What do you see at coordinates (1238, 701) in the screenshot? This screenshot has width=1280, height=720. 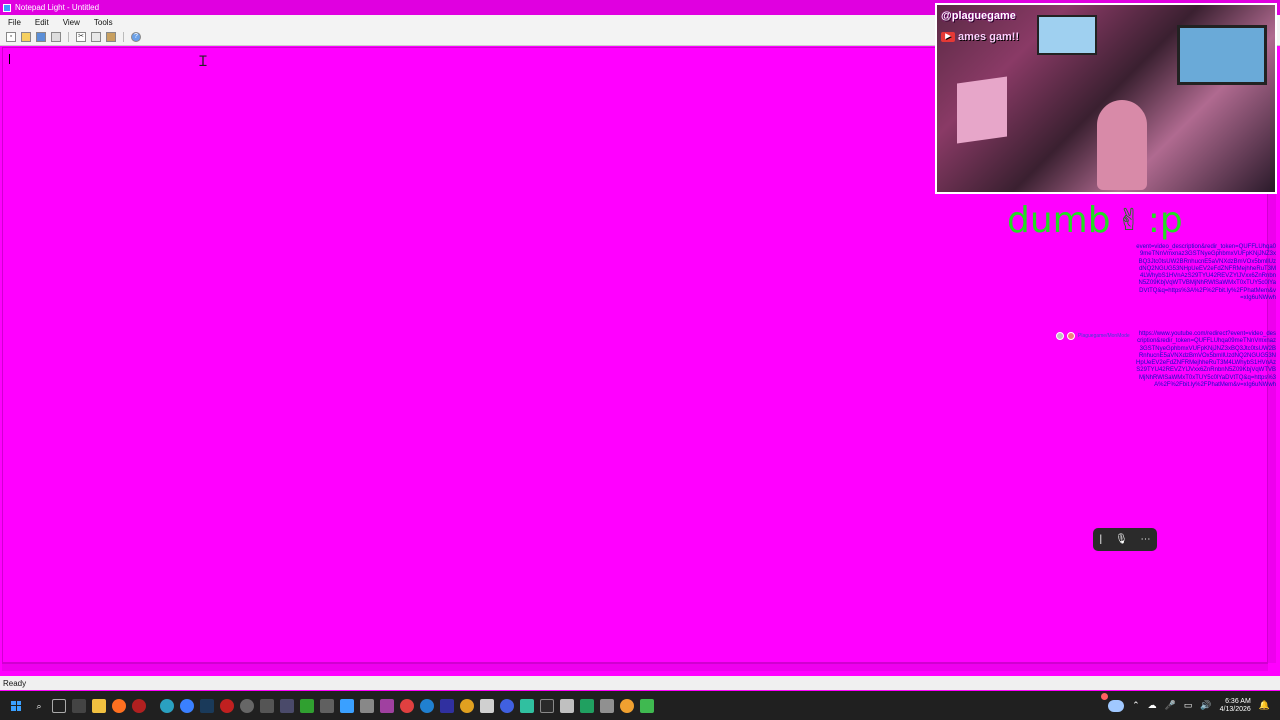 I see `clock-time: 6:36 AM` at bounding box center [1238, 701].